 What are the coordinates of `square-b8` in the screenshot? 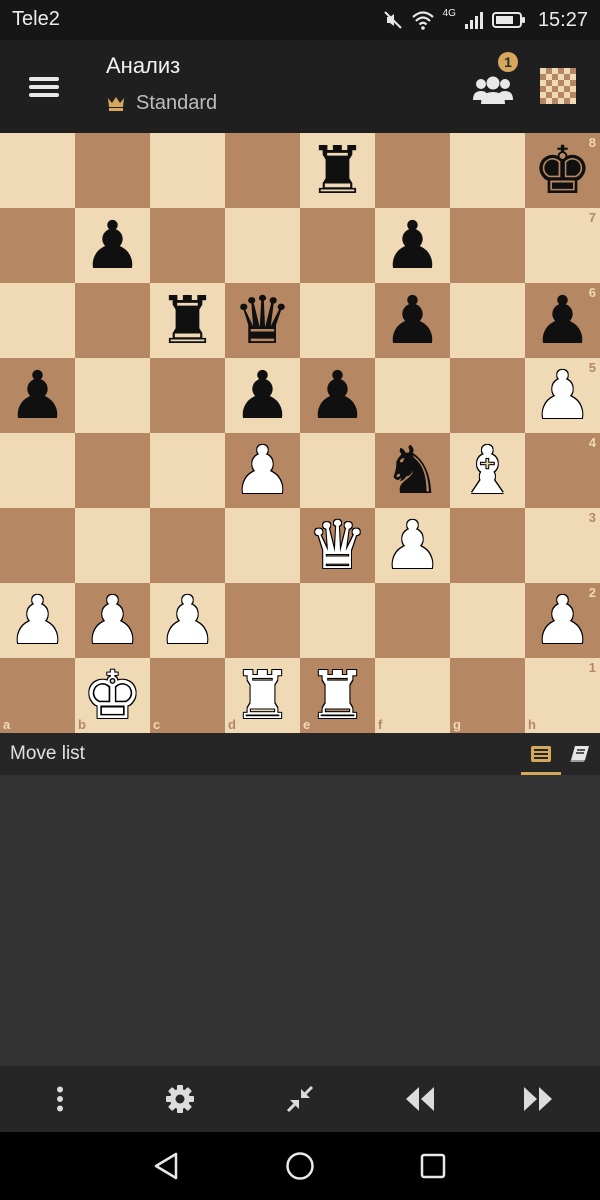 It's located at (112, 170).